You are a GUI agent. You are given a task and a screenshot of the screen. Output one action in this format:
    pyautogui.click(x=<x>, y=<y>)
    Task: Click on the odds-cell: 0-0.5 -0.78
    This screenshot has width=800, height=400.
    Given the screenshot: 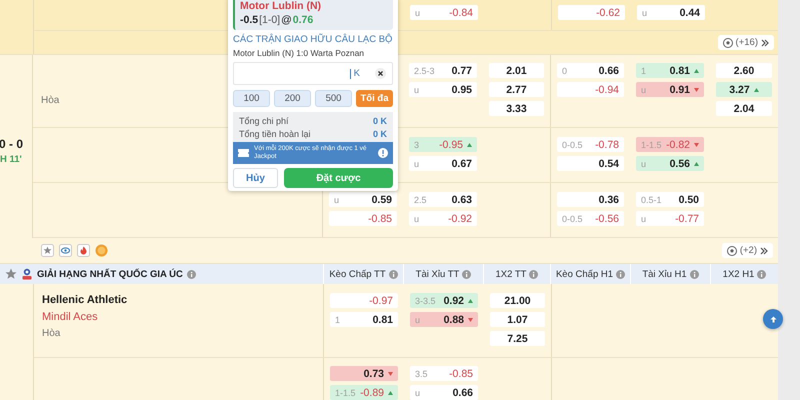 What is the action you would take?
    pyautogui.click(x=590, y=144)
    